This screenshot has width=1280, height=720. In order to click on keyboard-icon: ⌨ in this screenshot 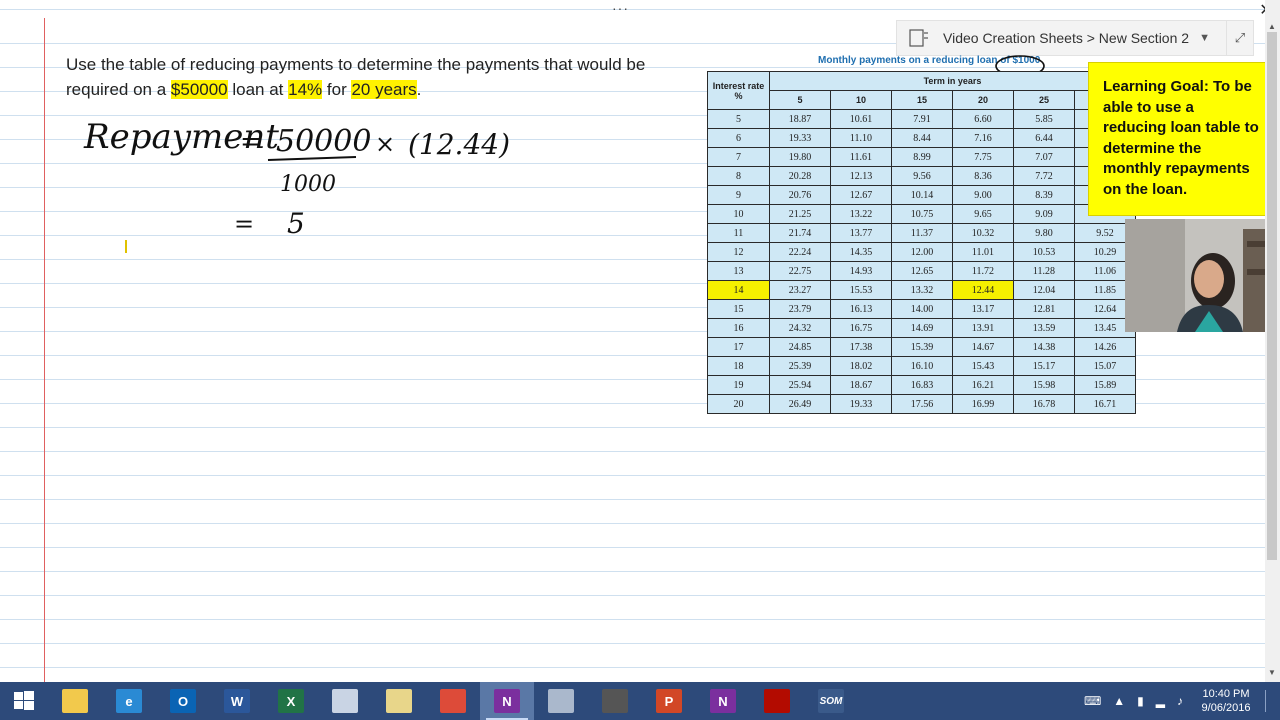, I will do `click(1092, 701)`.